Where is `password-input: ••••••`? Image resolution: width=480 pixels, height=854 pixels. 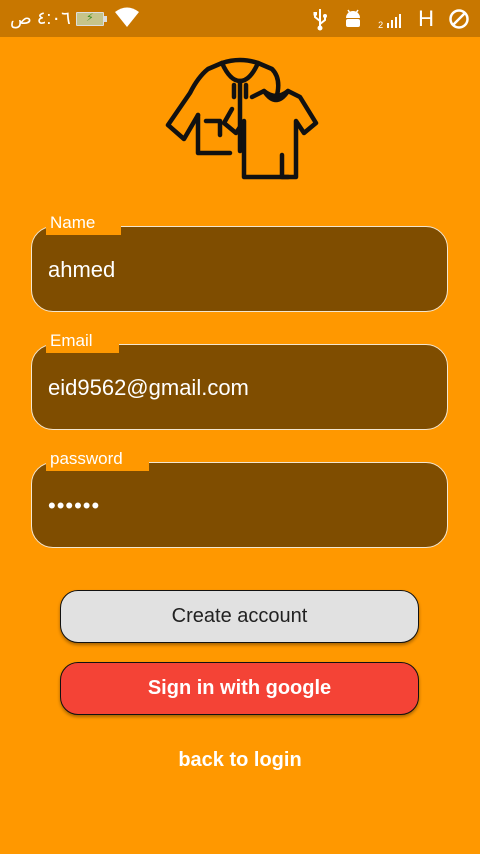
password-input: •••••• is located at coordinates (74, 506).